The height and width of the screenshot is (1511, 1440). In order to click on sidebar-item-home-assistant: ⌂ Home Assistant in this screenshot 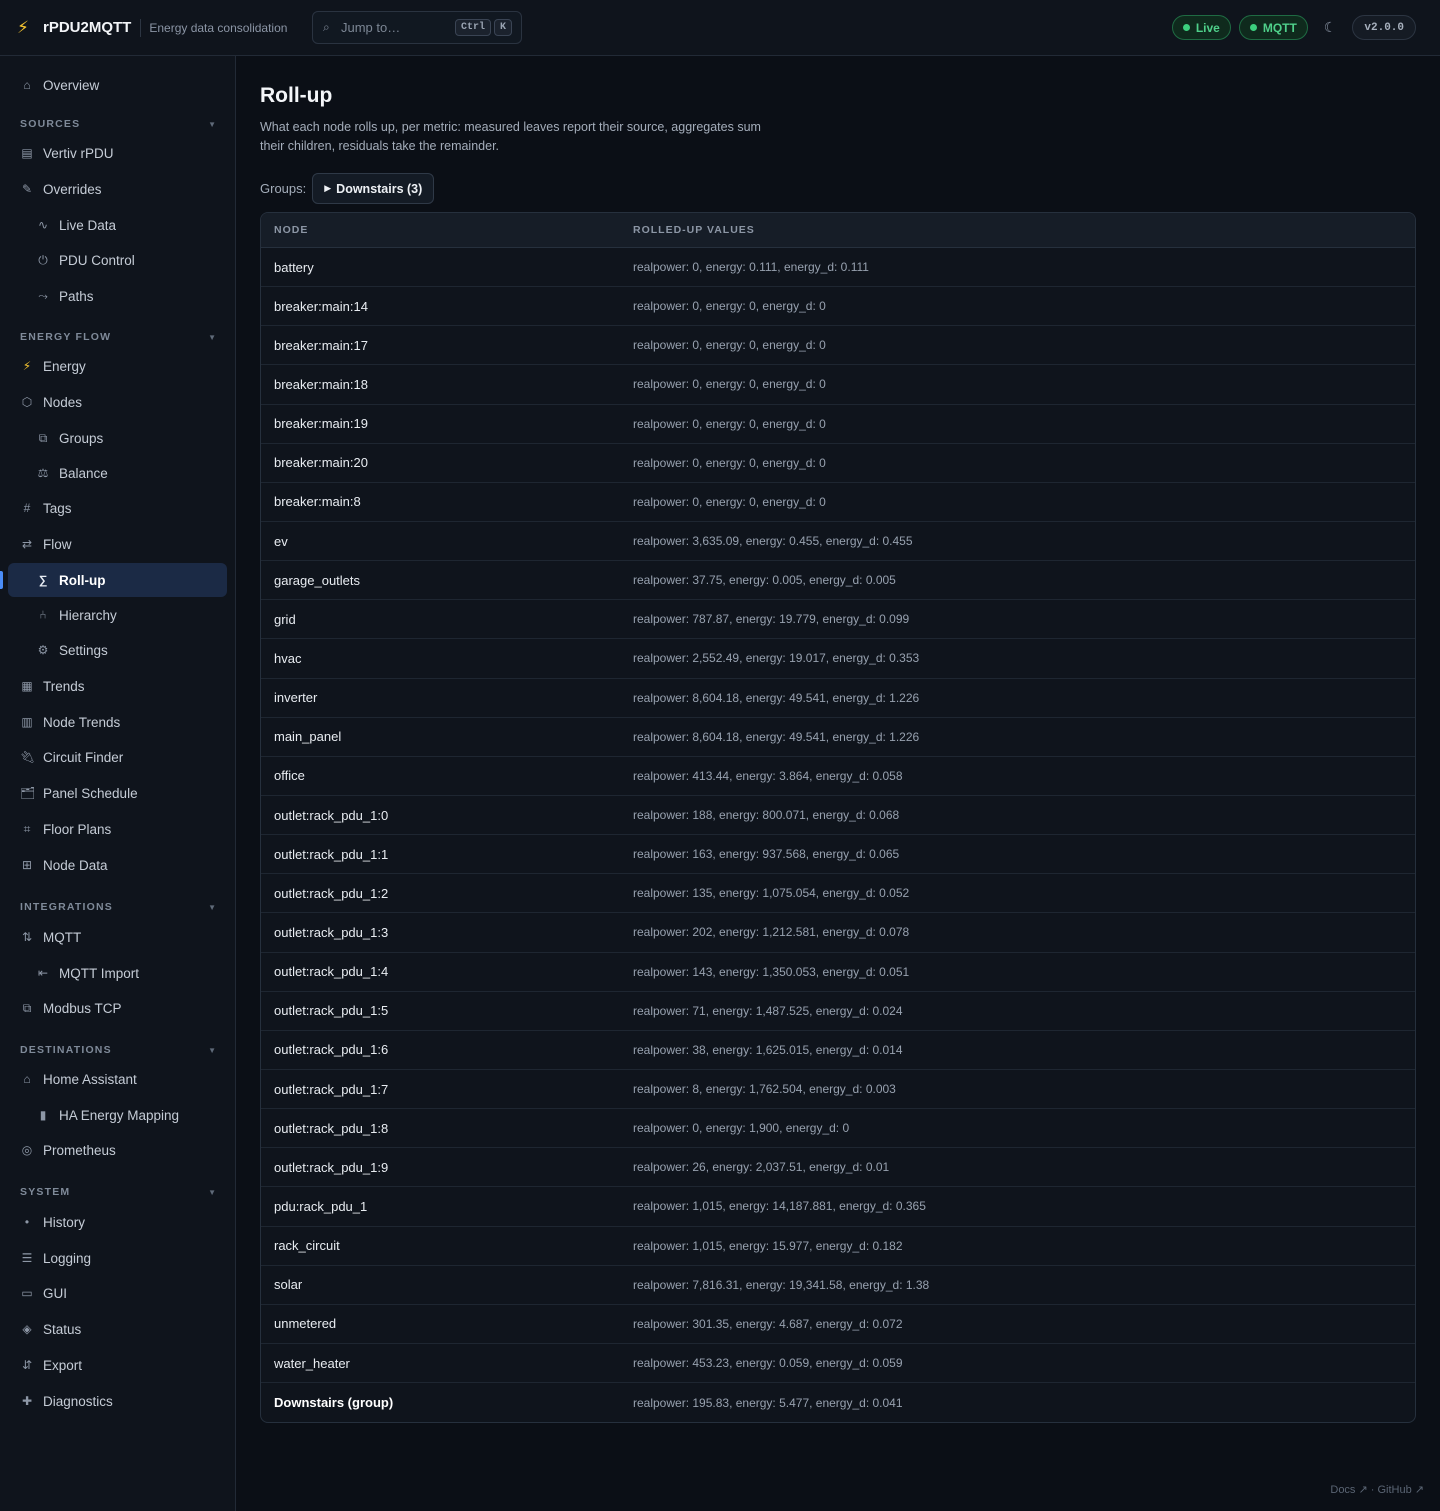, I will do `click(117, 1079)`.